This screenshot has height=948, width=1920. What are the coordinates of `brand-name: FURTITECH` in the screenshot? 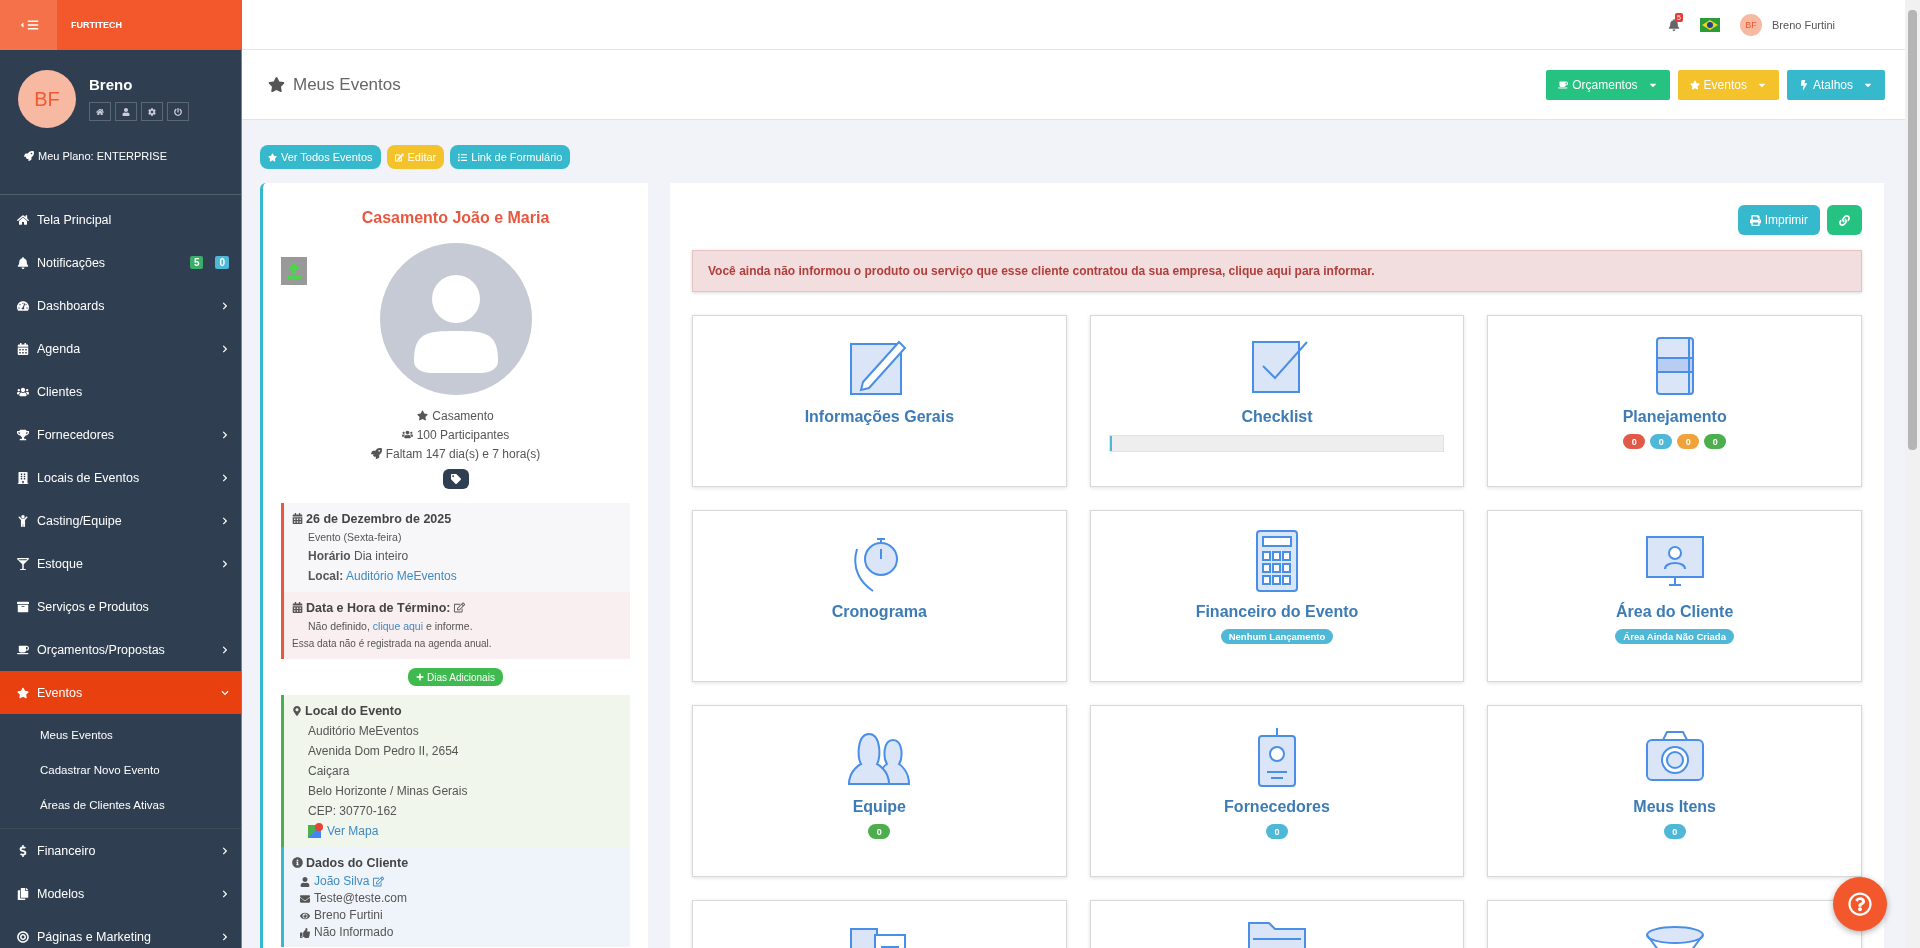 It's located at (96, 25).